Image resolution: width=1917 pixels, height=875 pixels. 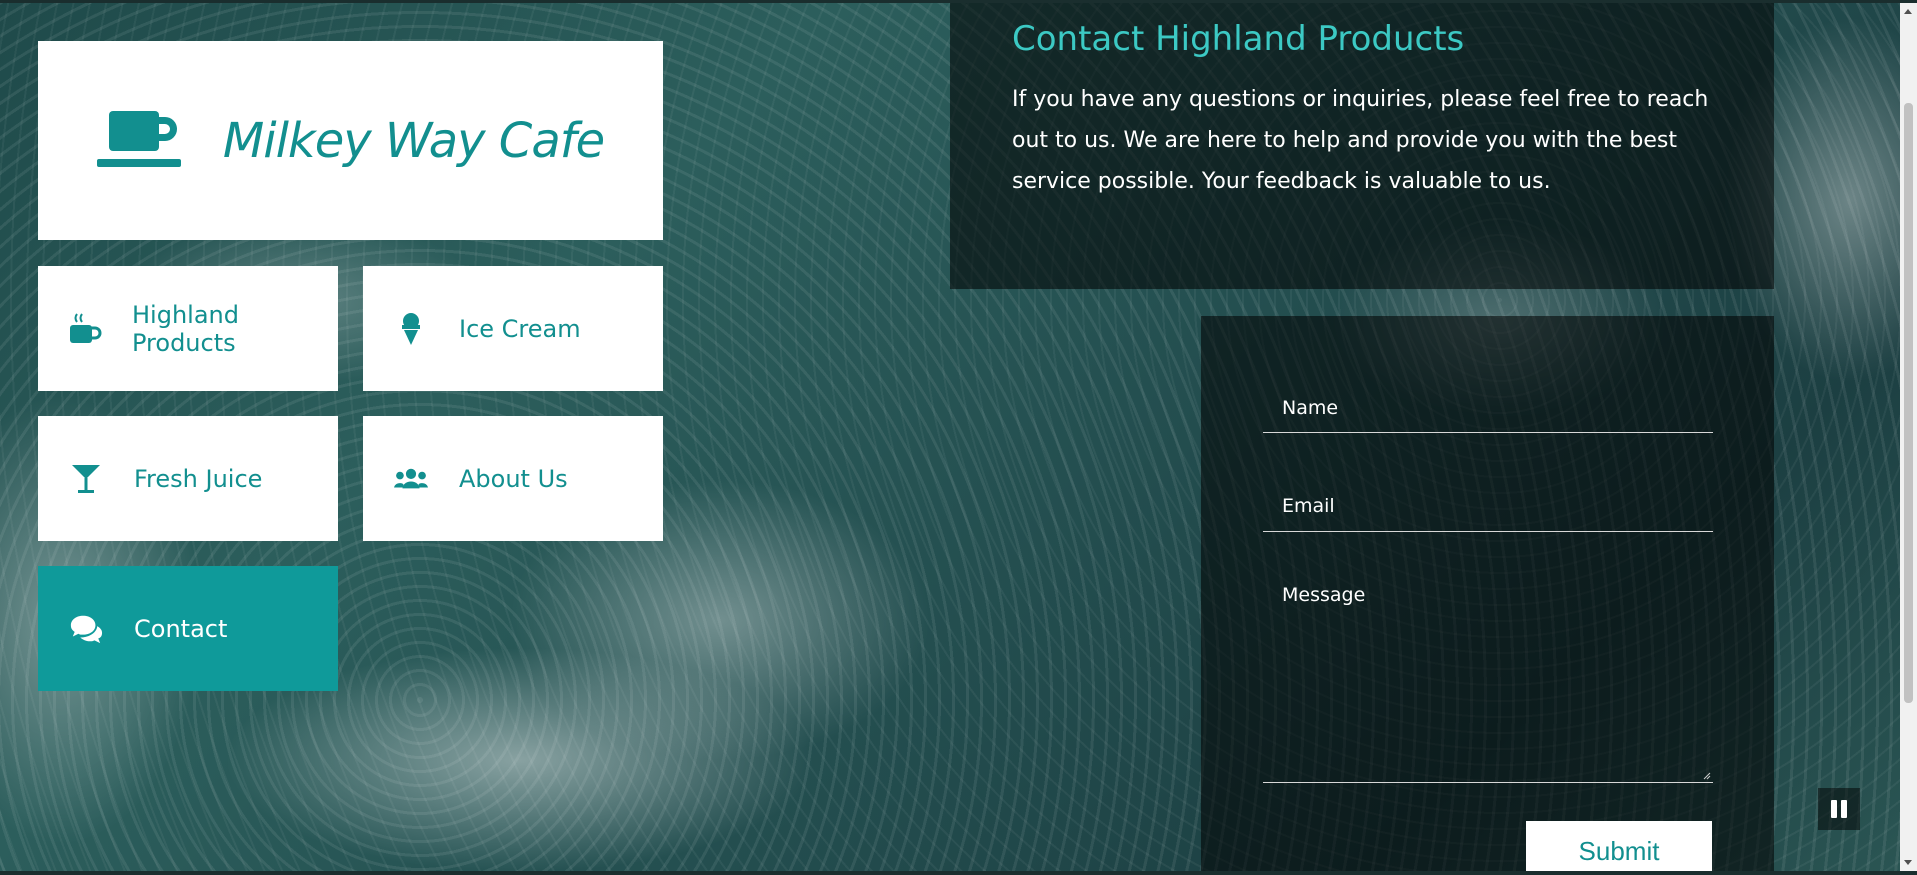 I want to click on email-field-wrapper, so click(x=1488, y=506).